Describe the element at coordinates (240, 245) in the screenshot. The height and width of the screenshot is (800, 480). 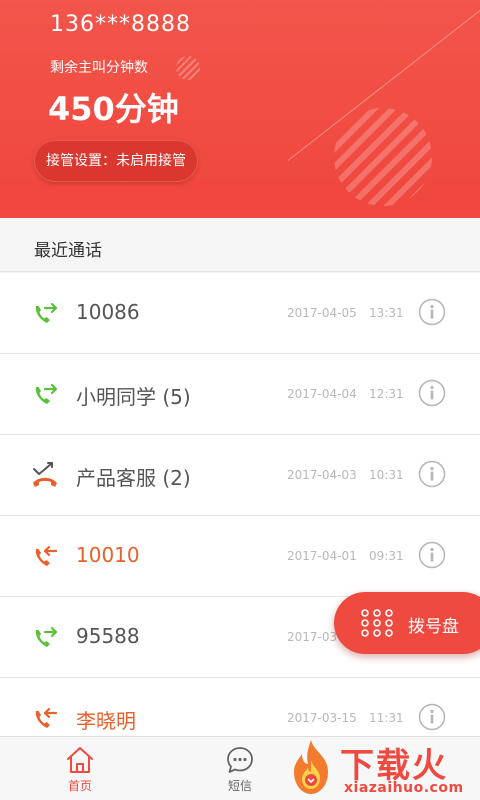
I see `recent-calls-header: 最近通话` at that location.